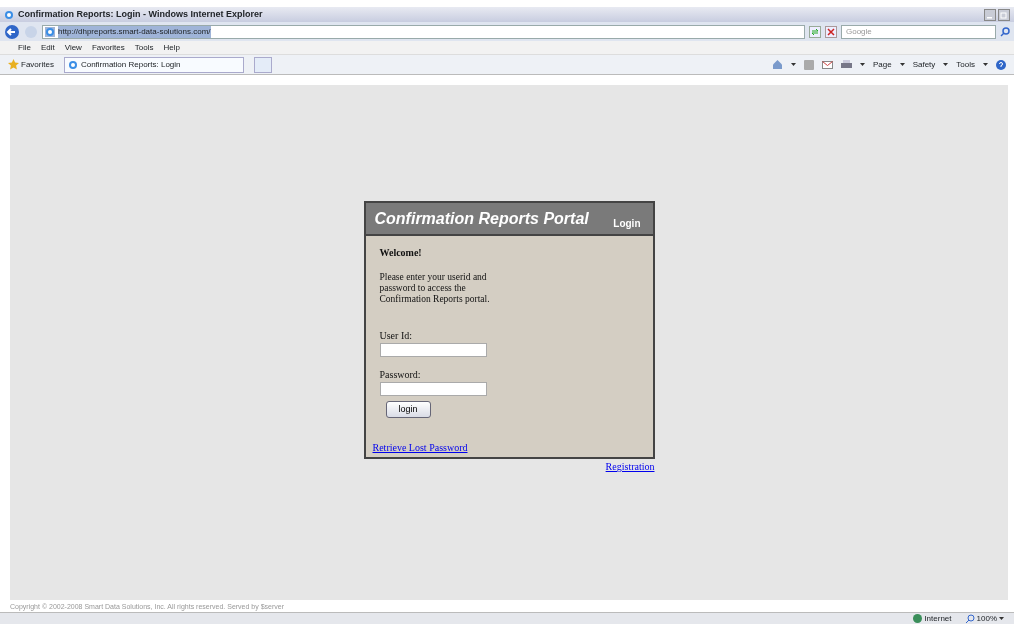 This screenshot has height=624, width=1014. What do you see at coordinates (815, 31) in the screenshot?
I see `refresh-button` at bounding box center [815, 31].